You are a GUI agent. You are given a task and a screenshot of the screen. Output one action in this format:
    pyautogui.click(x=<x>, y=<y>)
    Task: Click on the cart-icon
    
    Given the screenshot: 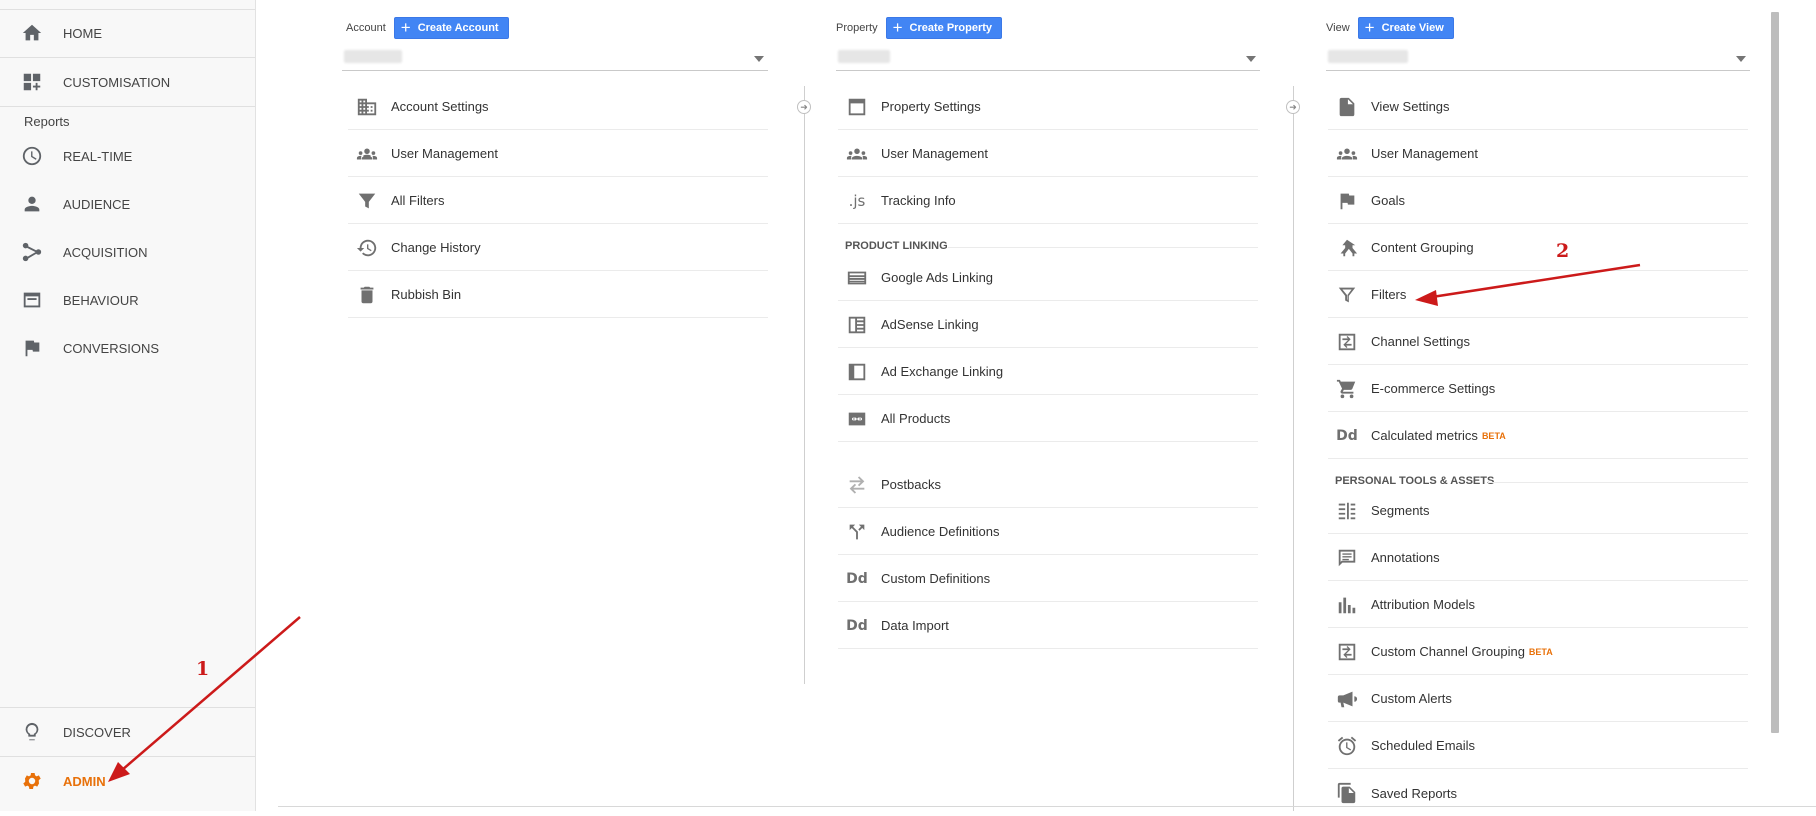 What is the action you would take?
    pyautogui.click(x=1347, y=389)
    